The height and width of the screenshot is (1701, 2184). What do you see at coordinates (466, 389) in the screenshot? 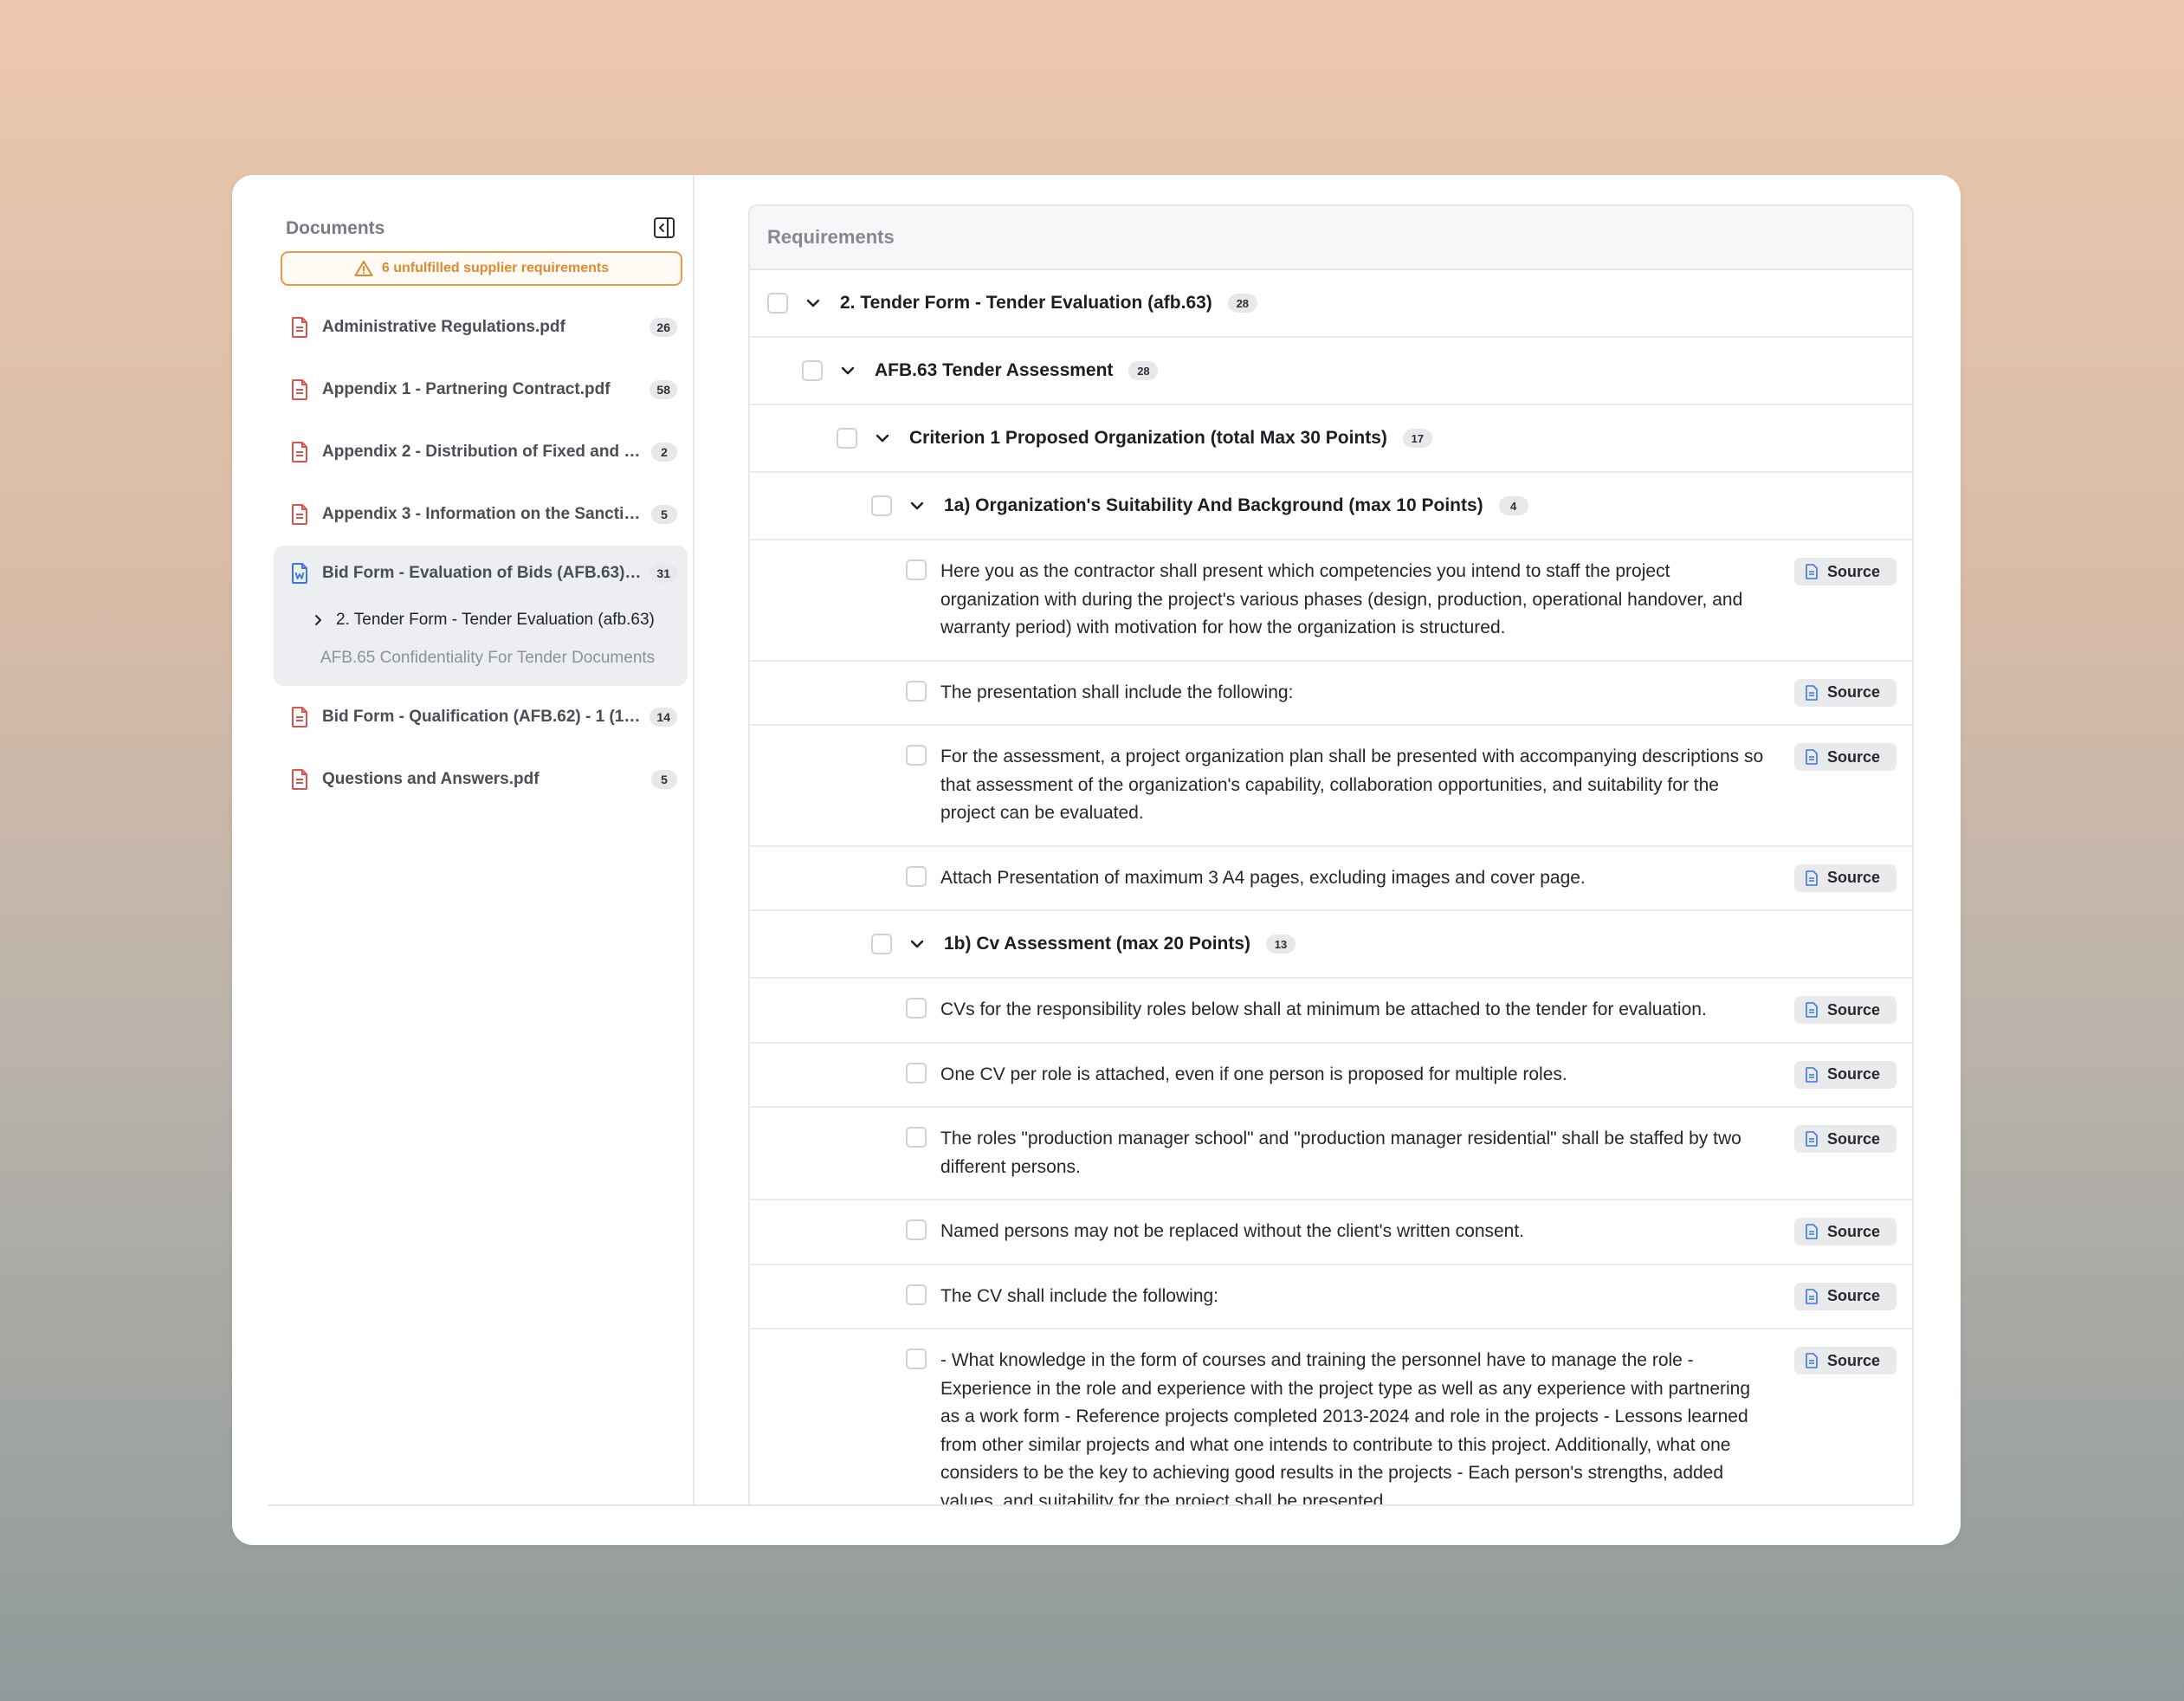
I see `document-name: Appendix 1 - Partnering Contract.pdf` at bounding box center [466, 389].